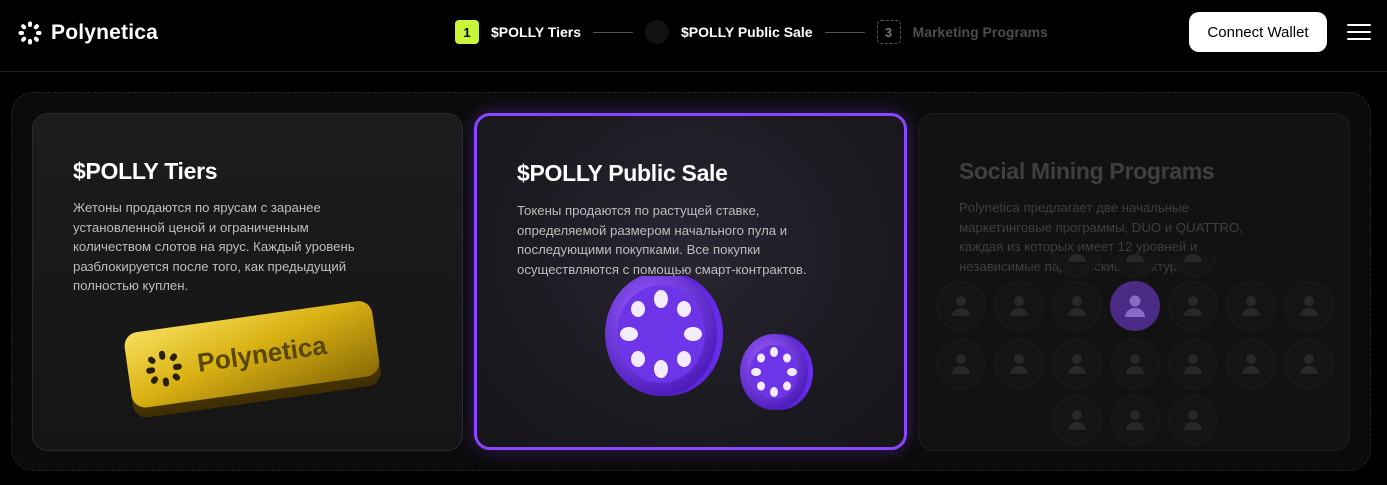 The height and width of the screenshot is (485, 1387). What do you see at coordinates (980, 32) in the screenshot?
I see `step-label: Marketing Programs` at bounding box center [980, 32].